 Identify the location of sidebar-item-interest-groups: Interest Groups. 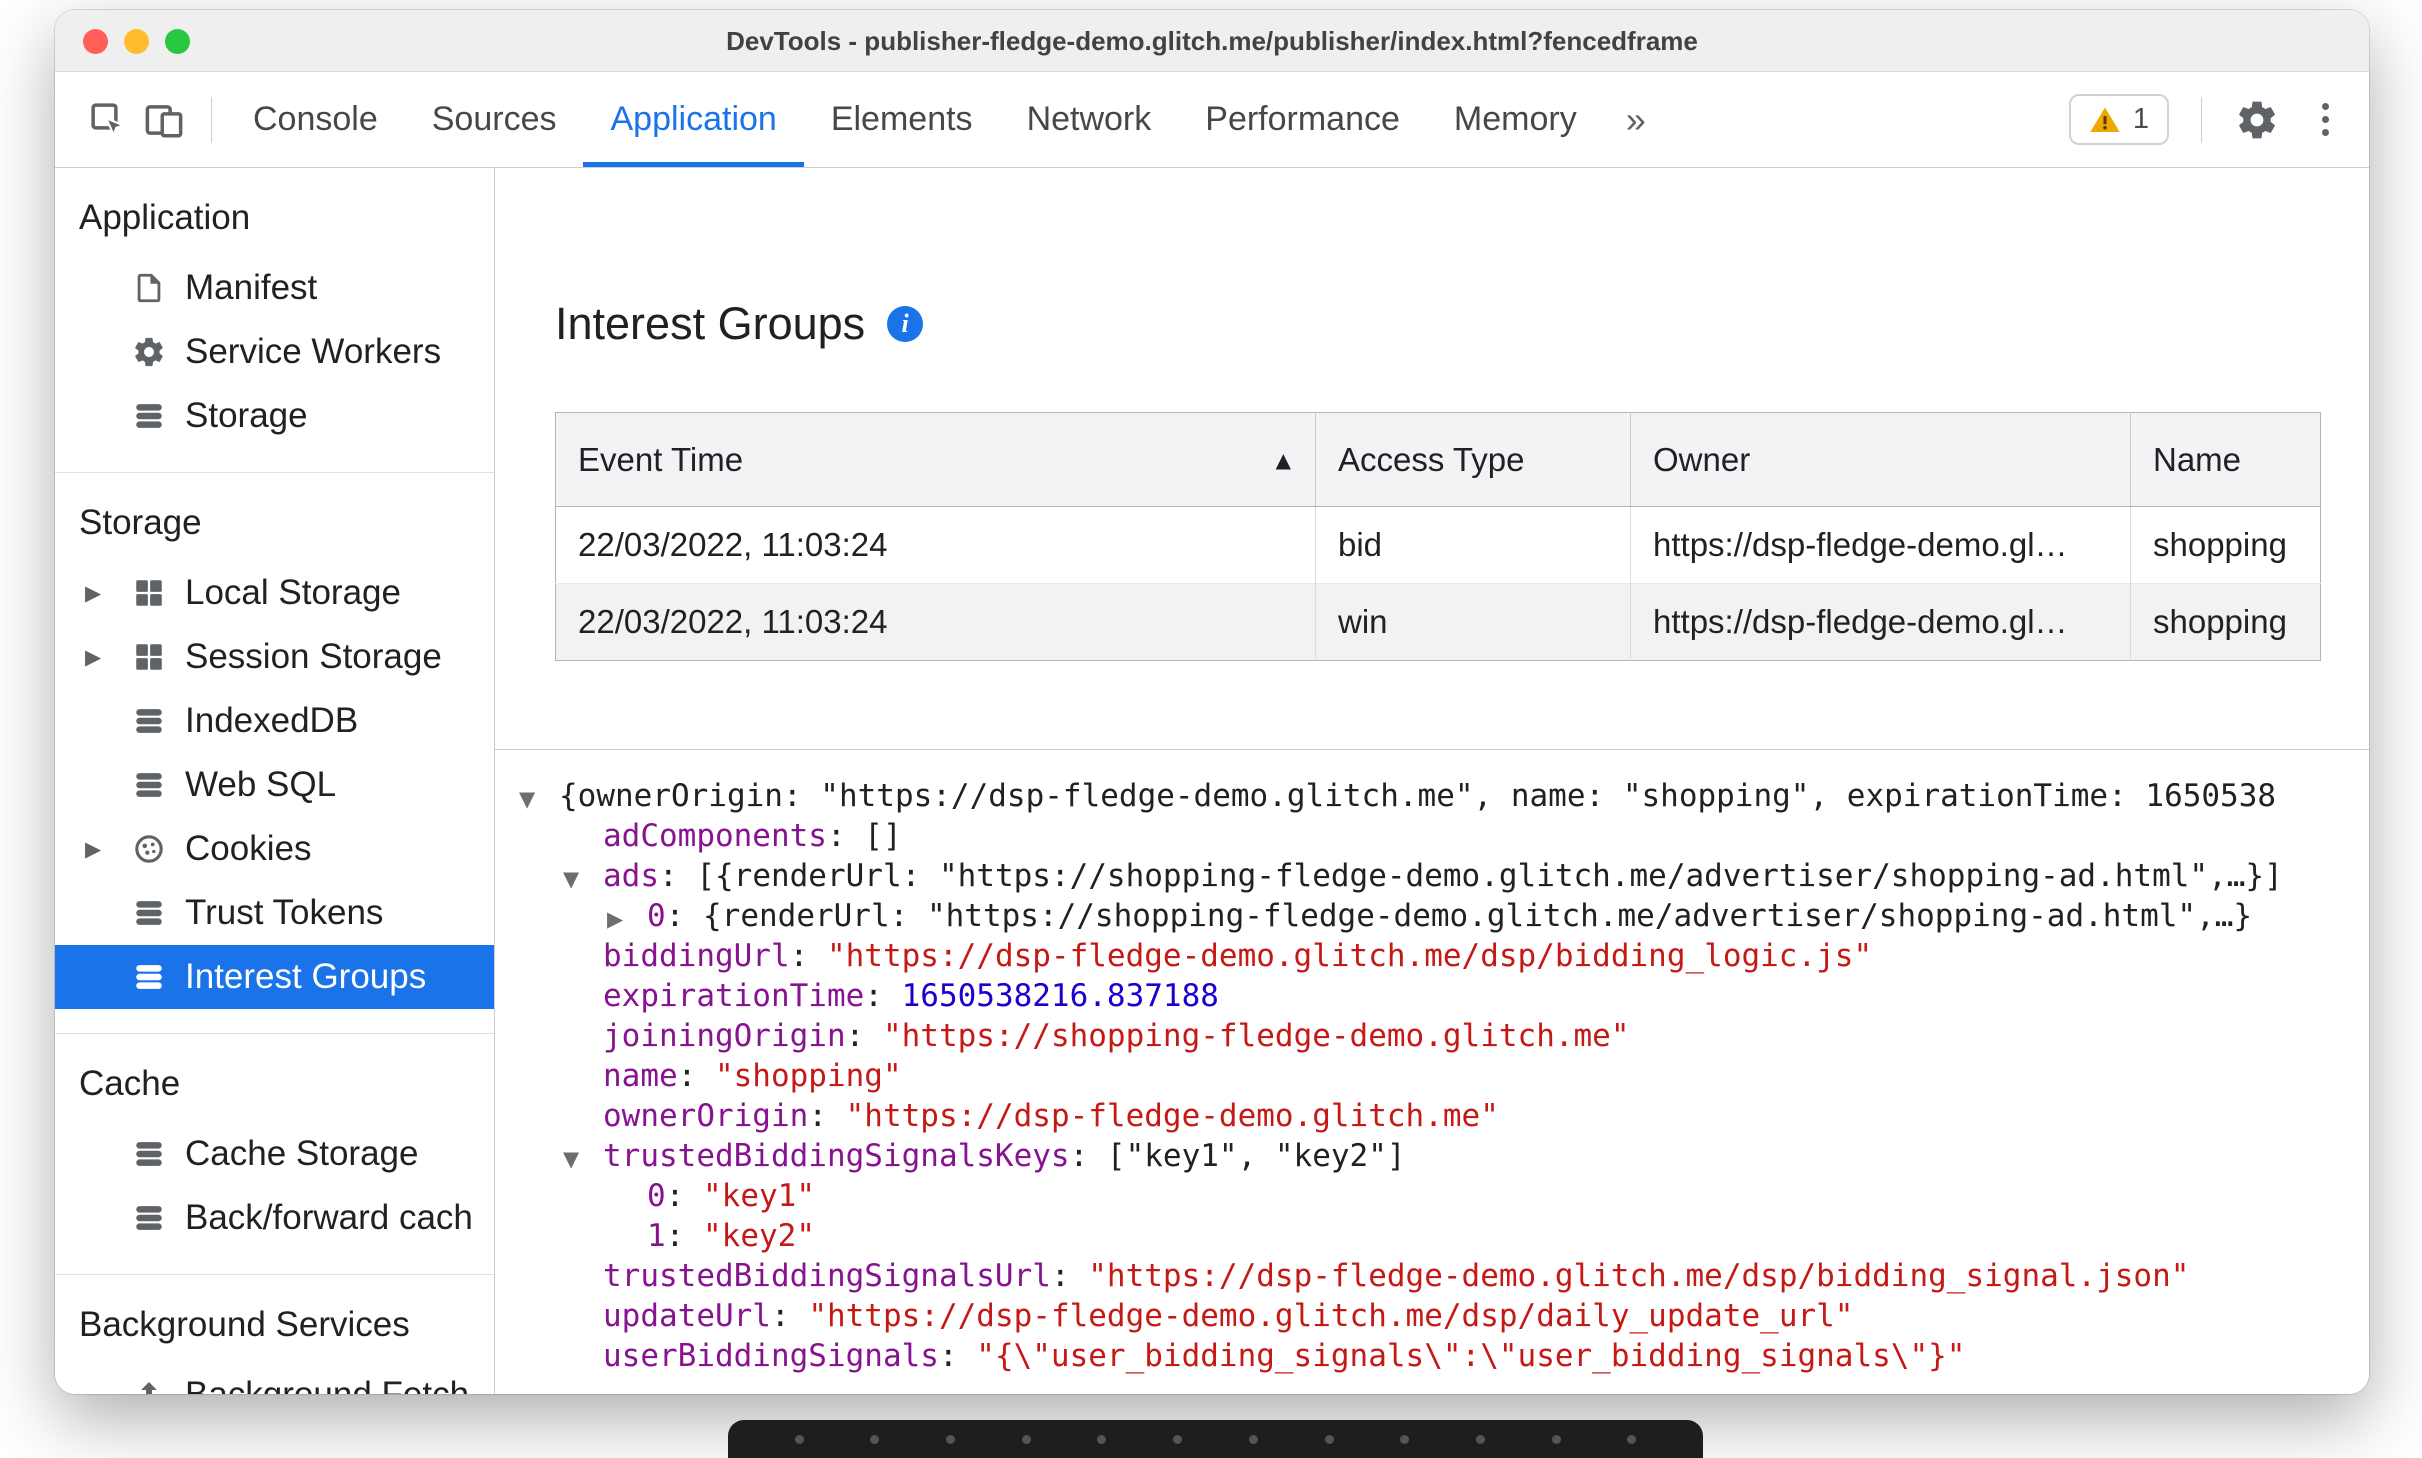
(274, 977).